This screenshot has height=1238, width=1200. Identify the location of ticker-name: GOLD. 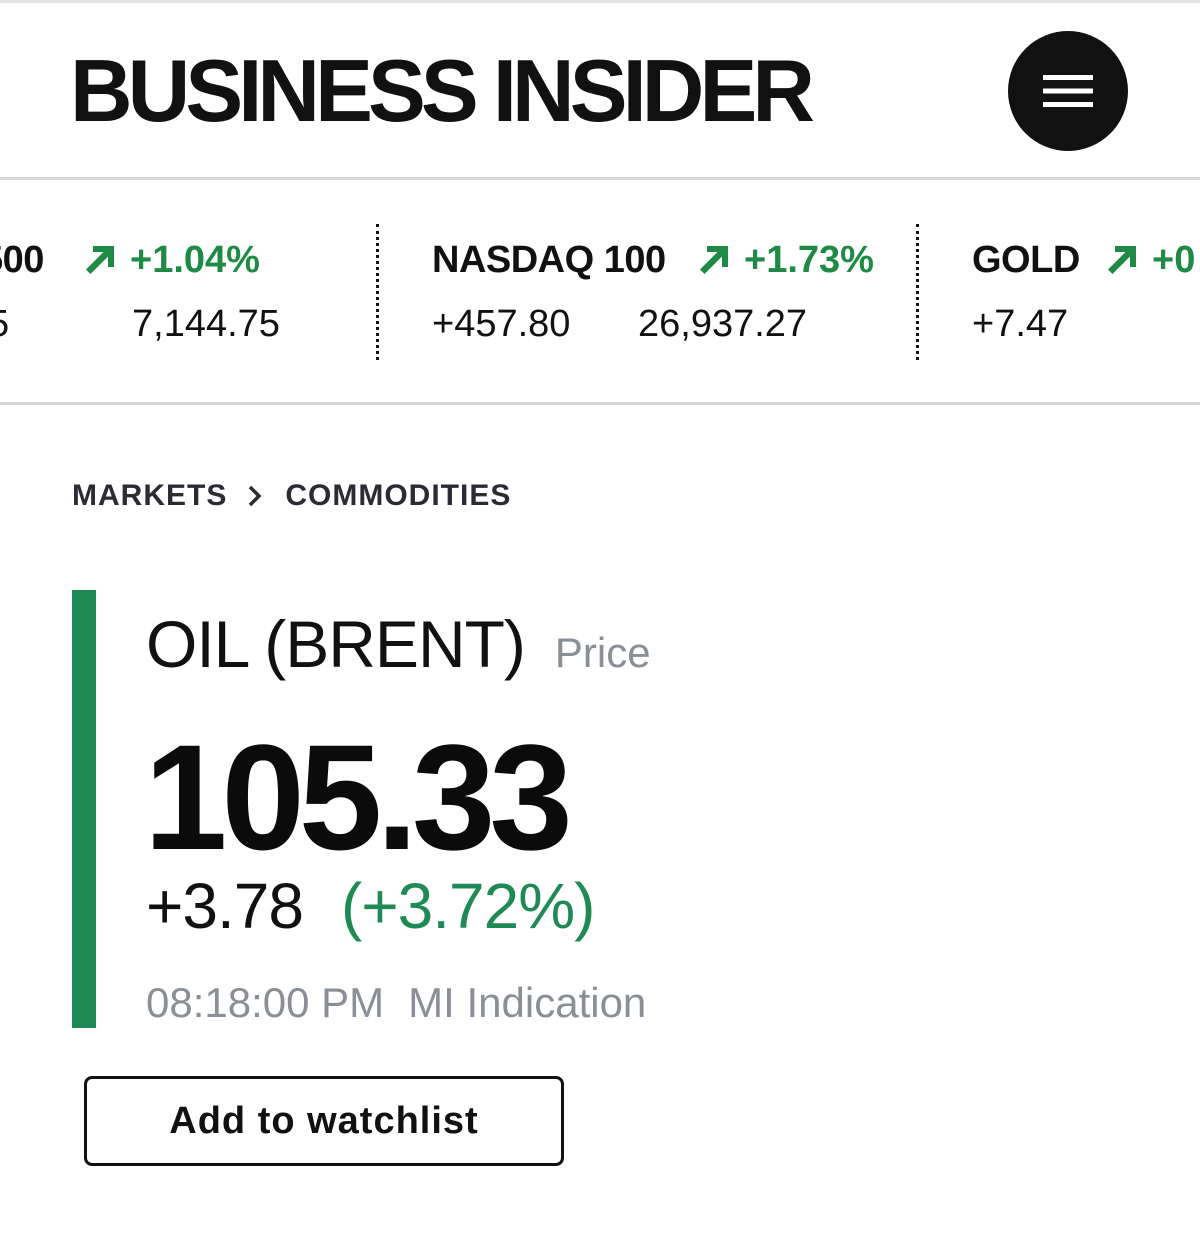
(1026, 260).